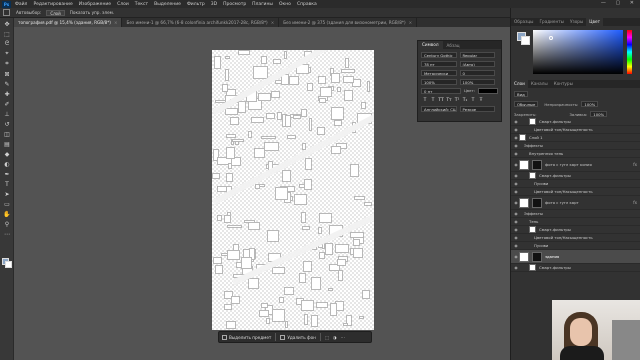 Image resolution: width=640 pixels, height=360 pixels. Describe the element at coordinates (449, 100) in the screenshot. I see `text-format-button: Tт` at that location.